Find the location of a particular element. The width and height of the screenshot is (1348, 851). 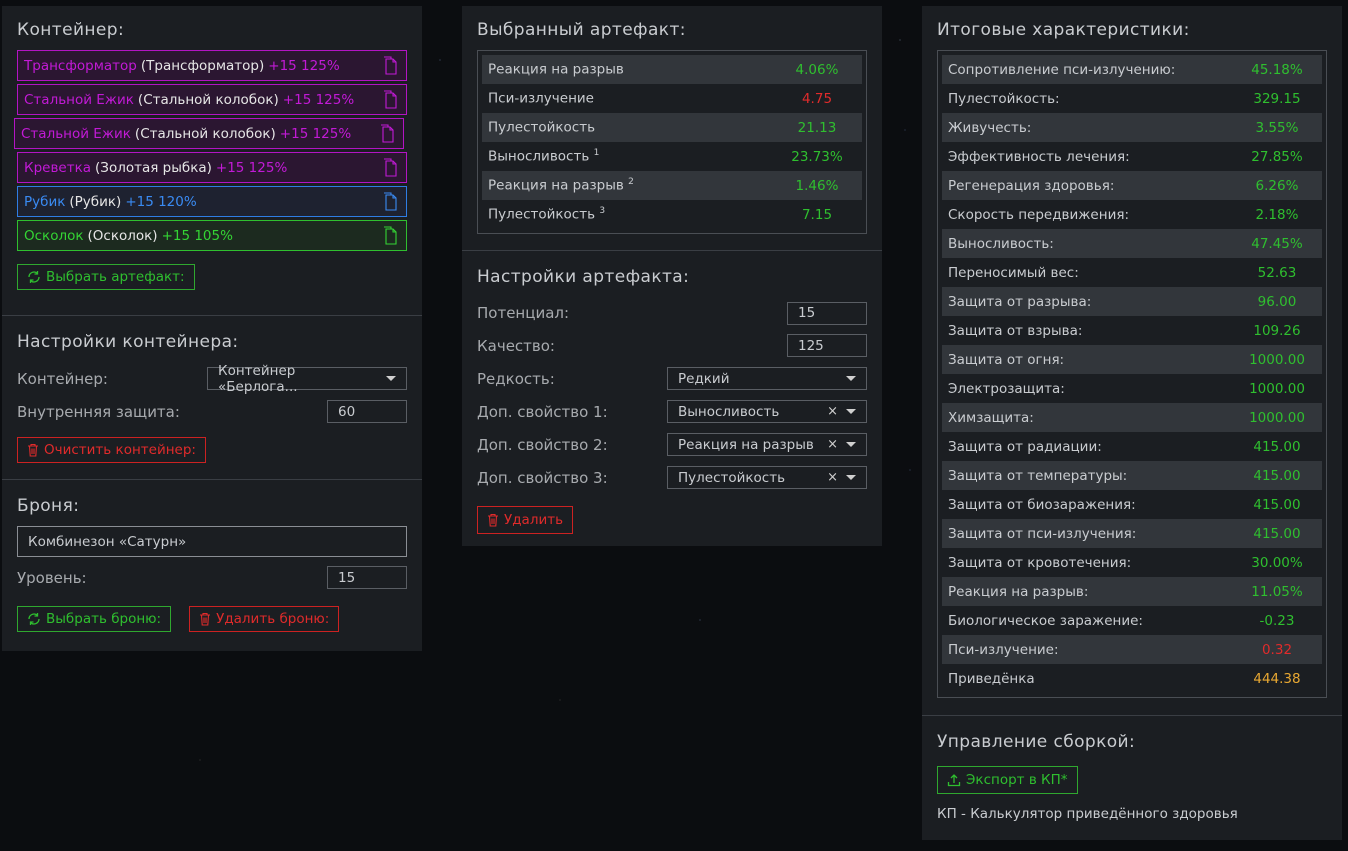

stat-value: 1.46% is located at coordinates (817, 185).